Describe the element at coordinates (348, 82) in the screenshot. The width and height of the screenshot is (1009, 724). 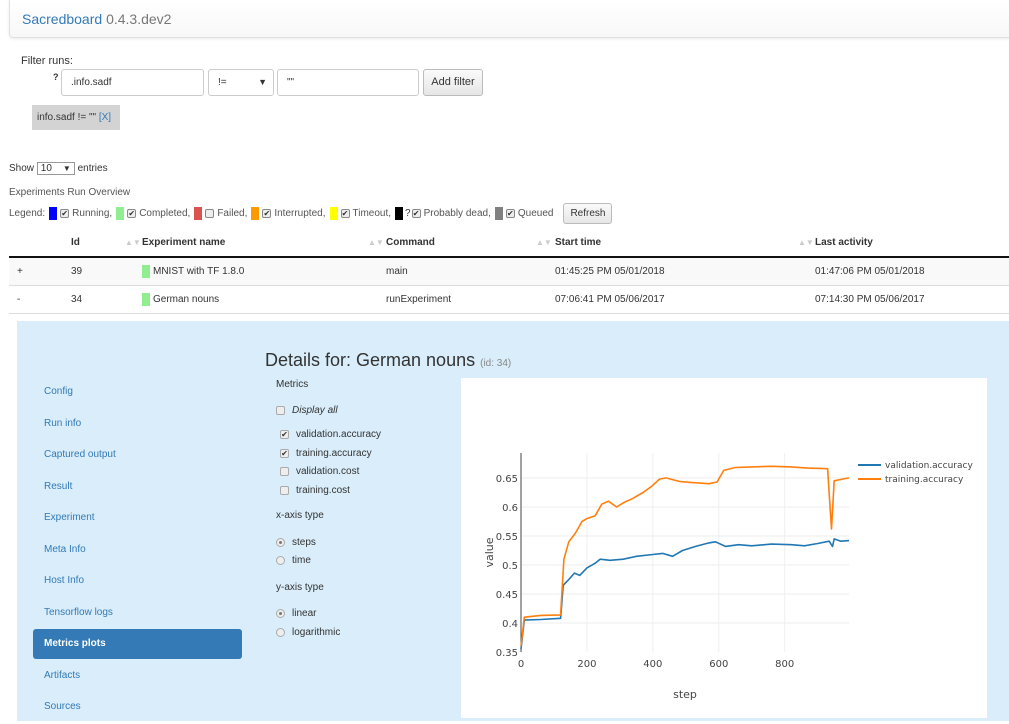
I see `filter-value-input: ""` at that location.